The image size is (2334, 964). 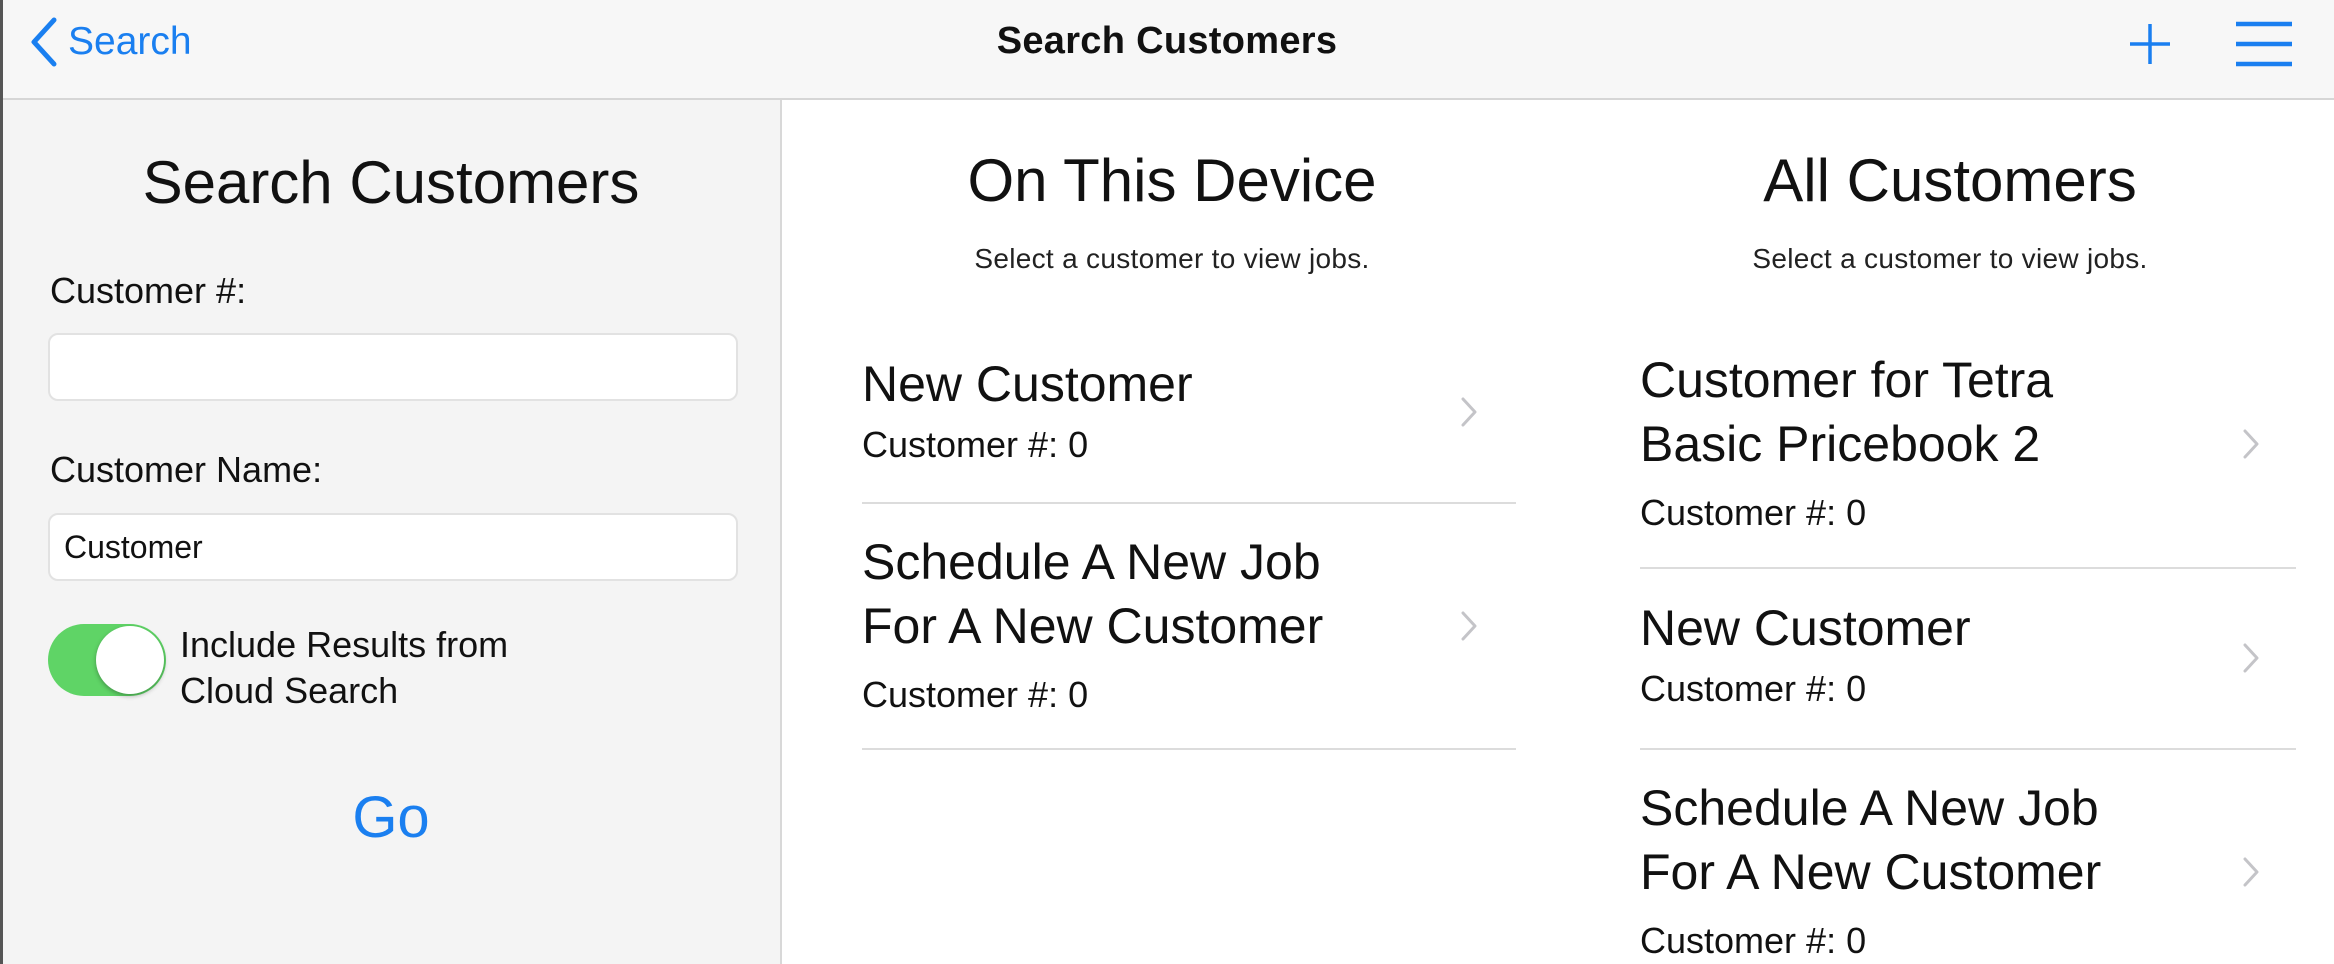 What do you see at coordinates (344, 644) in the screenshot?
I see `cloud-search-label-line1: Include Results from` at bounding box center [344, 644].